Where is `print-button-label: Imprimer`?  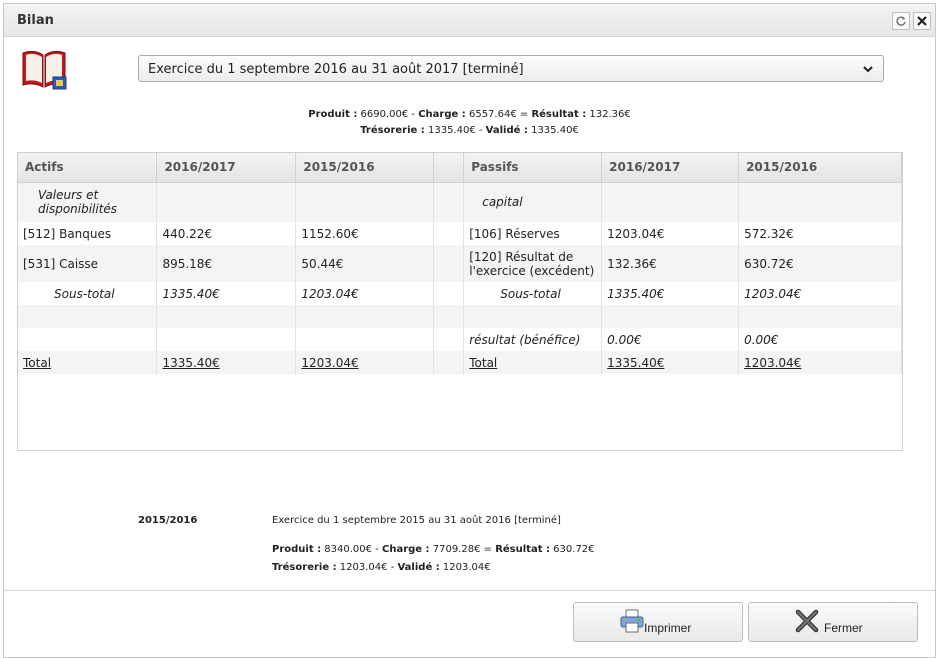
print-button-label: Imprimer is located at coordinates (668, 628).